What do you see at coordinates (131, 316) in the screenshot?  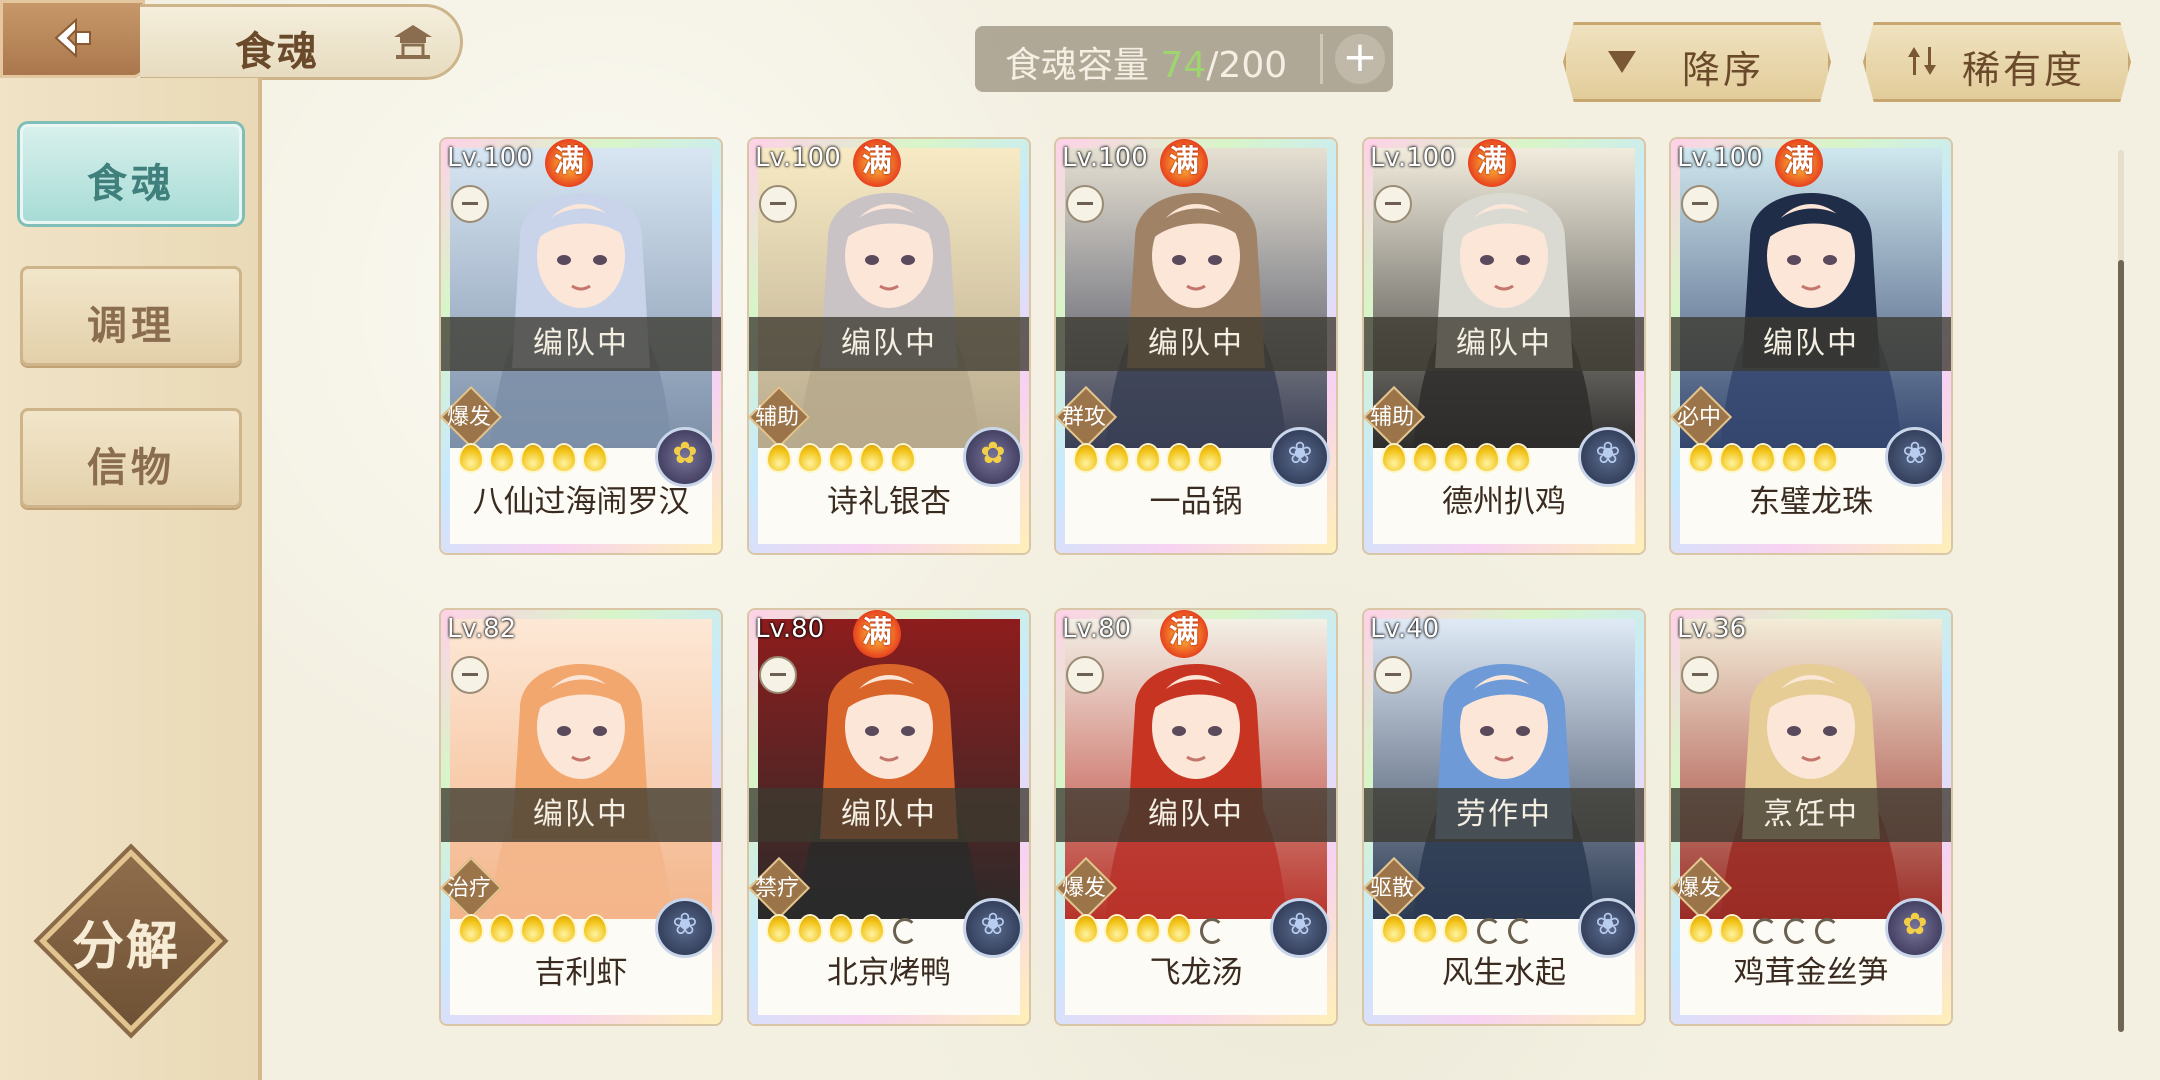 I see `tab-conditioning: 调理` at bounding box center [131, 316].